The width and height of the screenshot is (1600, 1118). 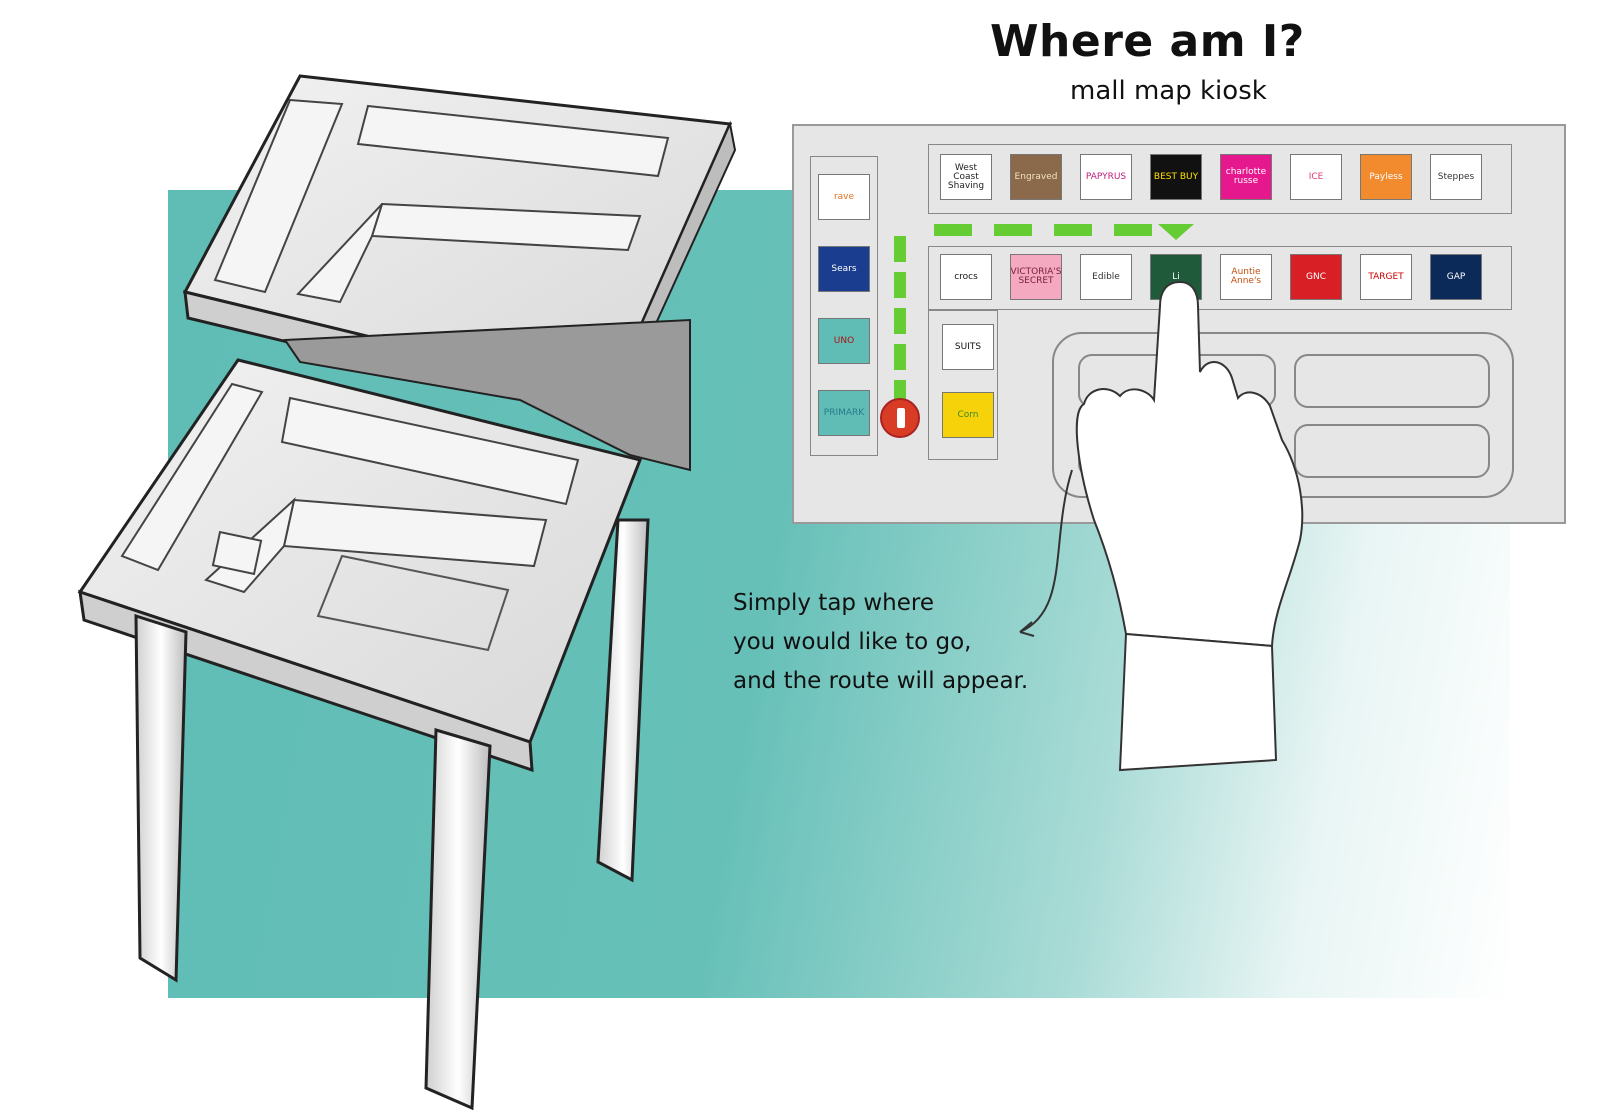 I want to click on store-tile: GAP, so click(x=1456, y=277).